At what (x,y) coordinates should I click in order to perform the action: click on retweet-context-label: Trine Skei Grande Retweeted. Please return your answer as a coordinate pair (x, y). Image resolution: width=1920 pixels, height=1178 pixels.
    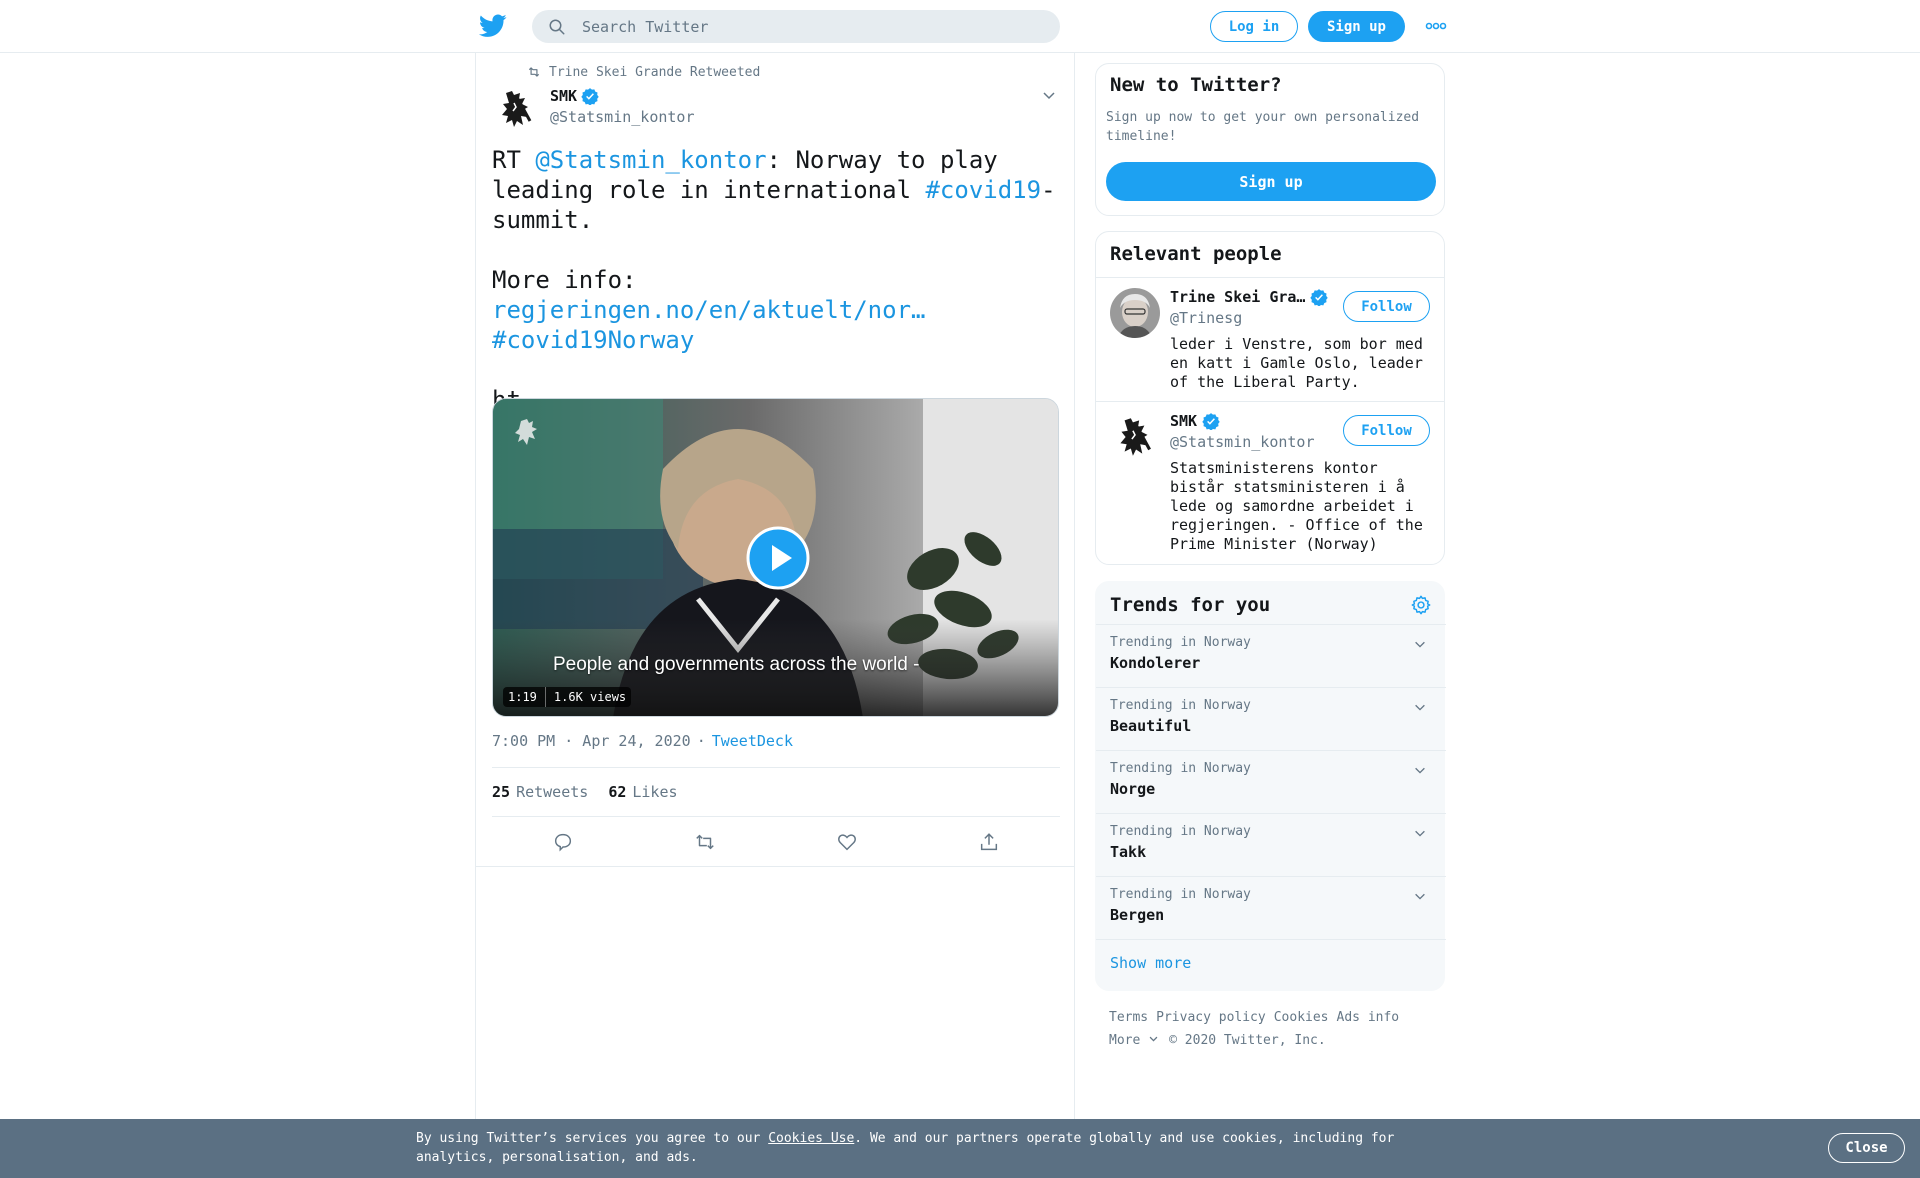
    Looking at the image, I should click on (655, 72).